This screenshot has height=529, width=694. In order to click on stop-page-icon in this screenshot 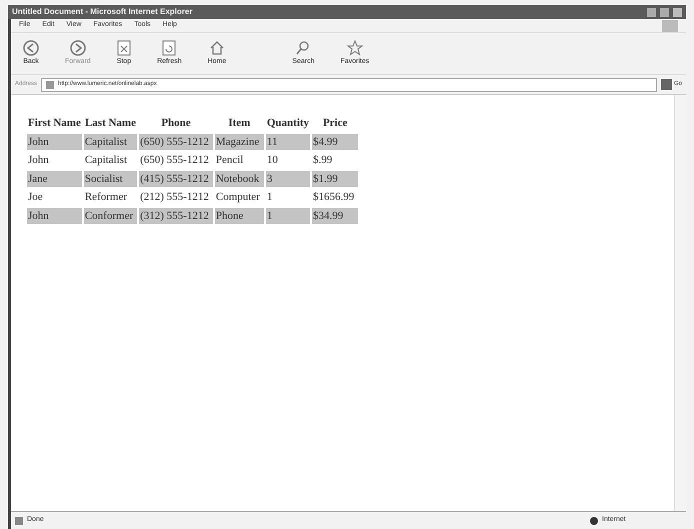, I will do `click(123, 48)`.